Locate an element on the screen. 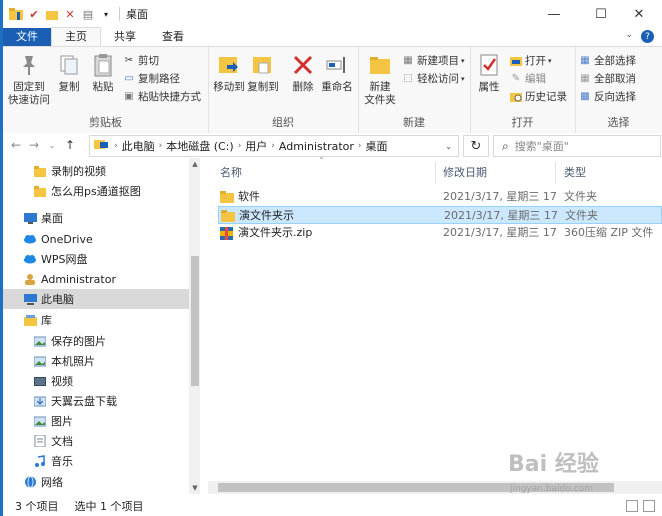  move-to-button: 移动到 is located at coordinates (229, 72).